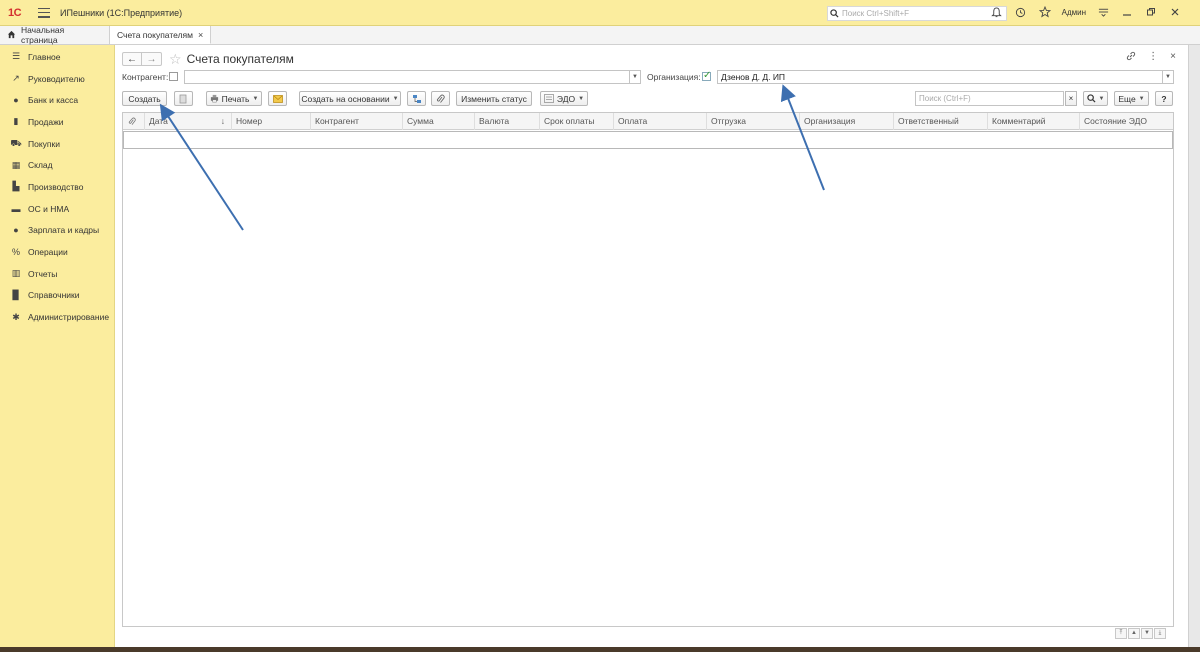  Describe the element at coordinates (1194, 348) in the screenshot. I see `right-edge-panel` at that location.